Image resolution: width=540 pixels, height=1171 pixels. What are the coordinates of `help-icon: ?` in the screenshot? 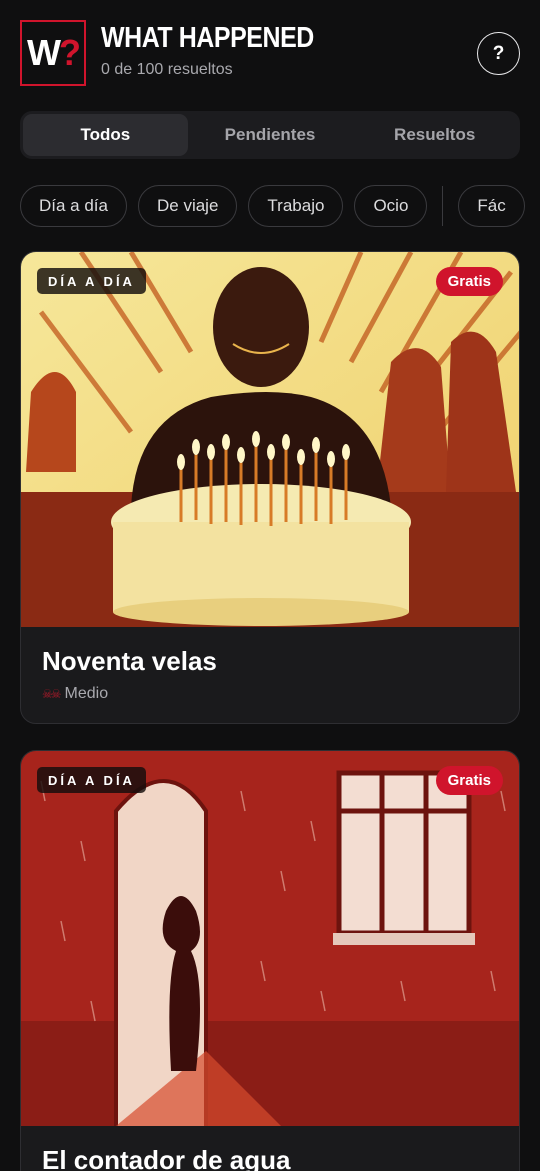 It's located at (498, 53).